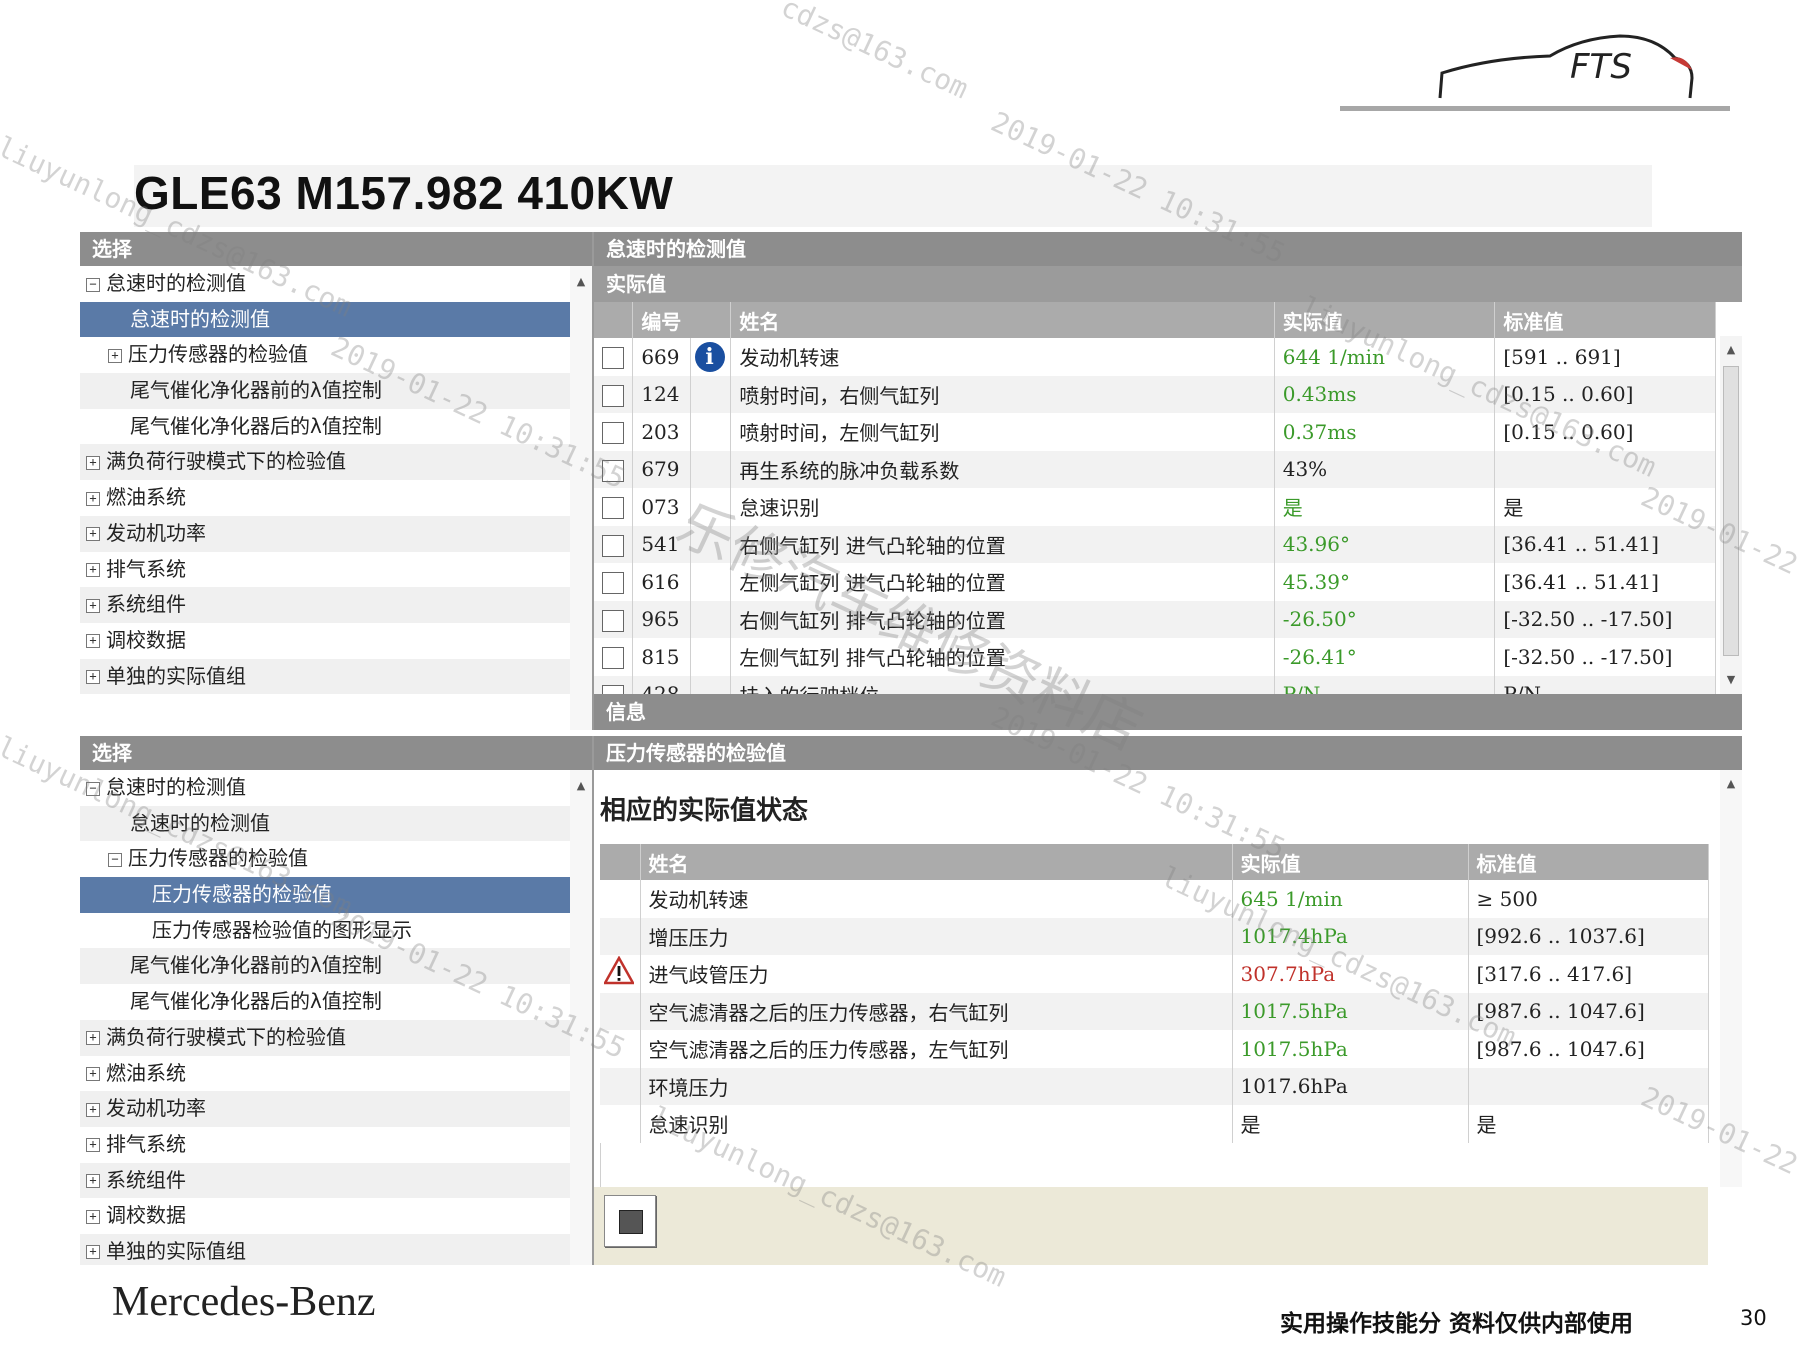 The image size is (1800, 1350). What do you see at coordinates (1154, 936) in the screenshot?
I see `table-row: 增压压力 1017.4hPa [992.6 .. 1037.6]` at bounding box center [1154, 936].